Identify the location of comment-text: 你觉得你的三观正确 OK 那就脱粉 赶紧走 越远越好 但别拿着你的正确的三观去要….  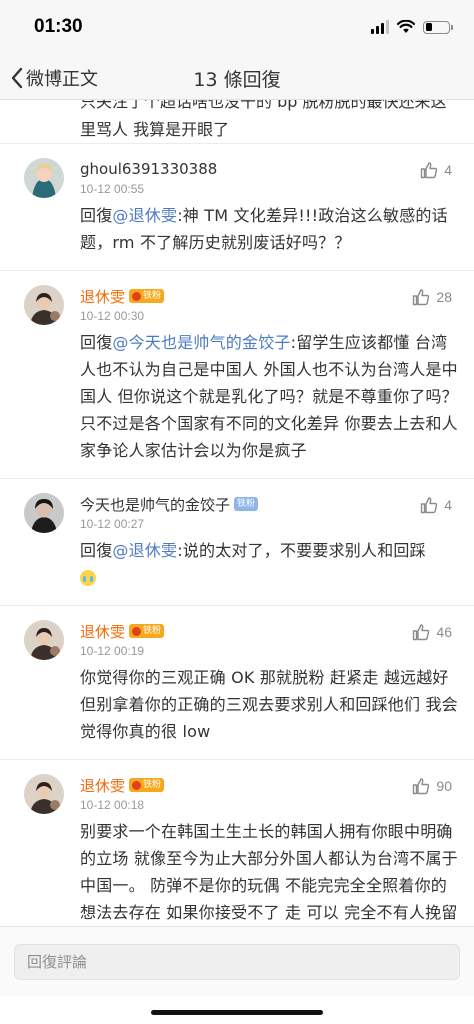
(269, 704).